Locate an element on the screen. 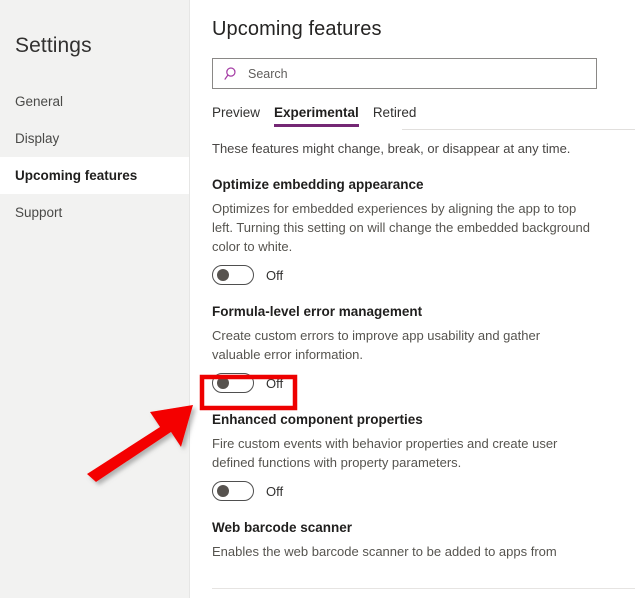 This screenshot has width=635, height=598. tab-experimental: Experimental is located at coordinates (316, 116).